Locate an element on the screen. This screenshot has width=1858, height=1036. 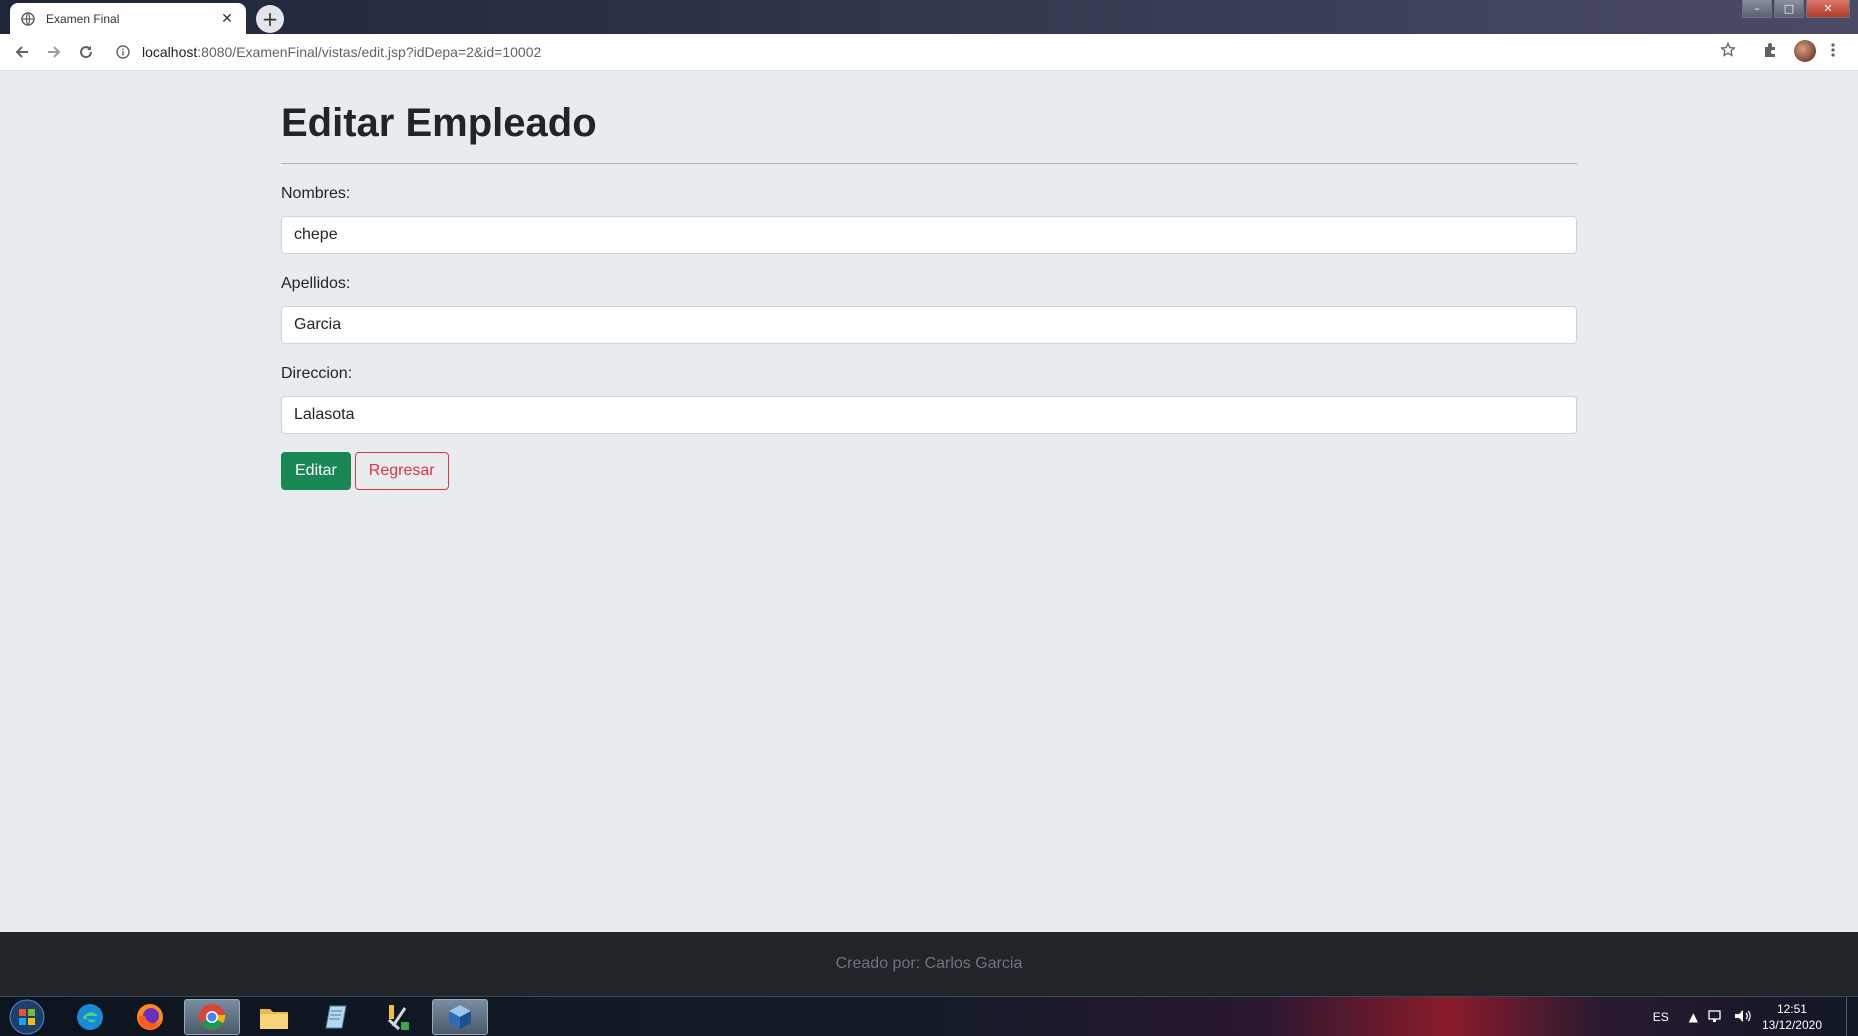
network-icon is located at coordinates (1716, 1017).